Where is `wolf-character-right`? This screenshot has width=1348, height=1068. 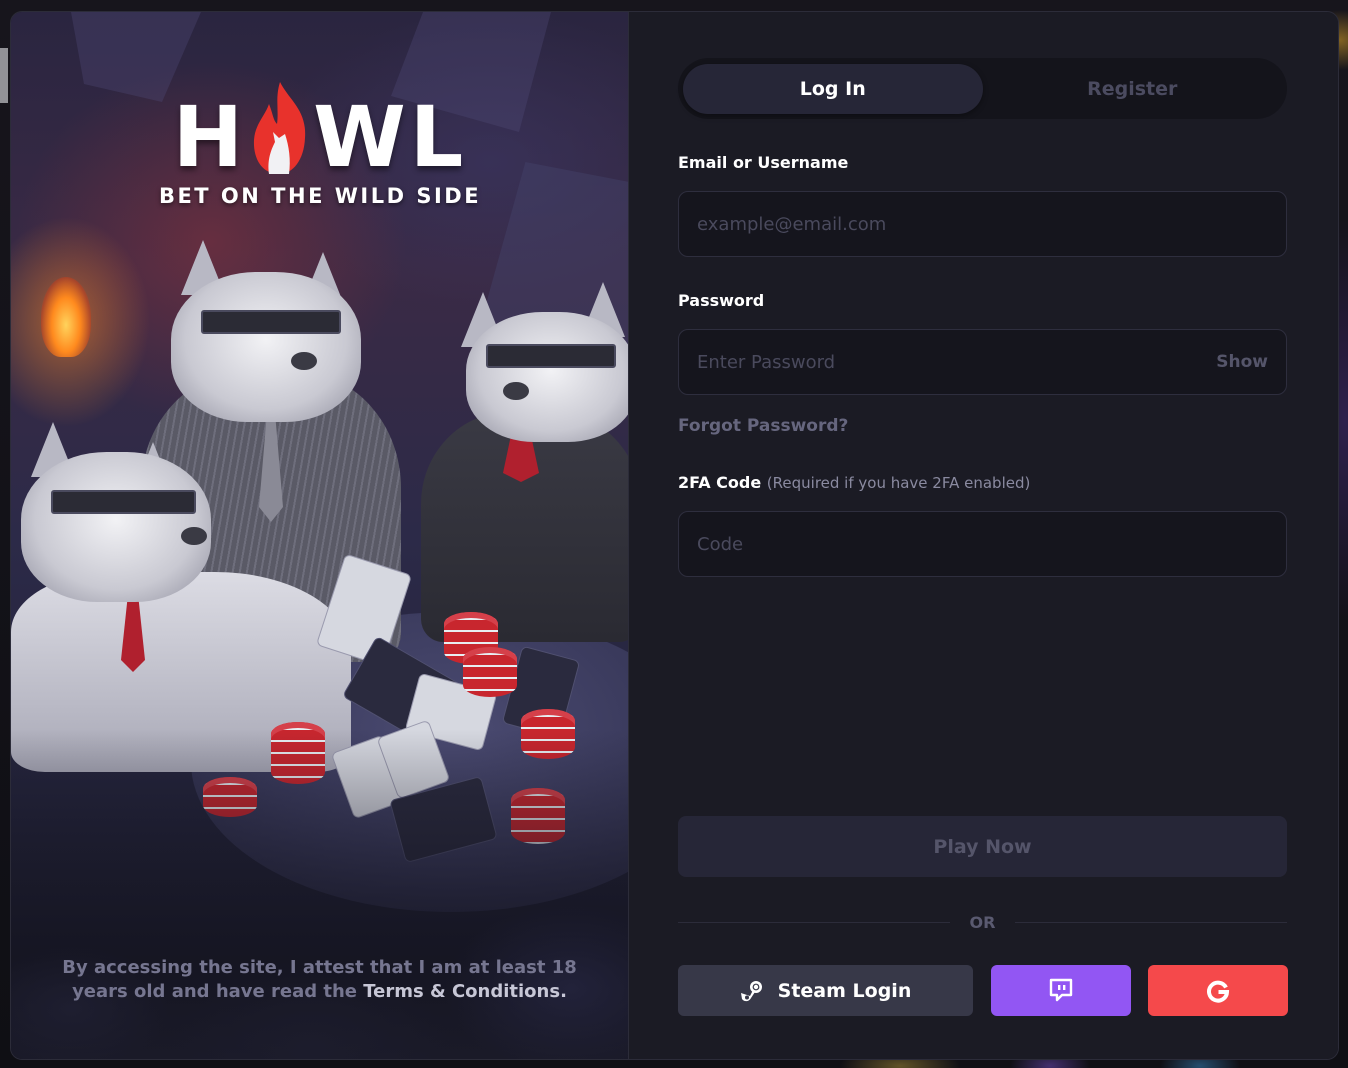 wolf-character-right is located at coordinates (519, 462).